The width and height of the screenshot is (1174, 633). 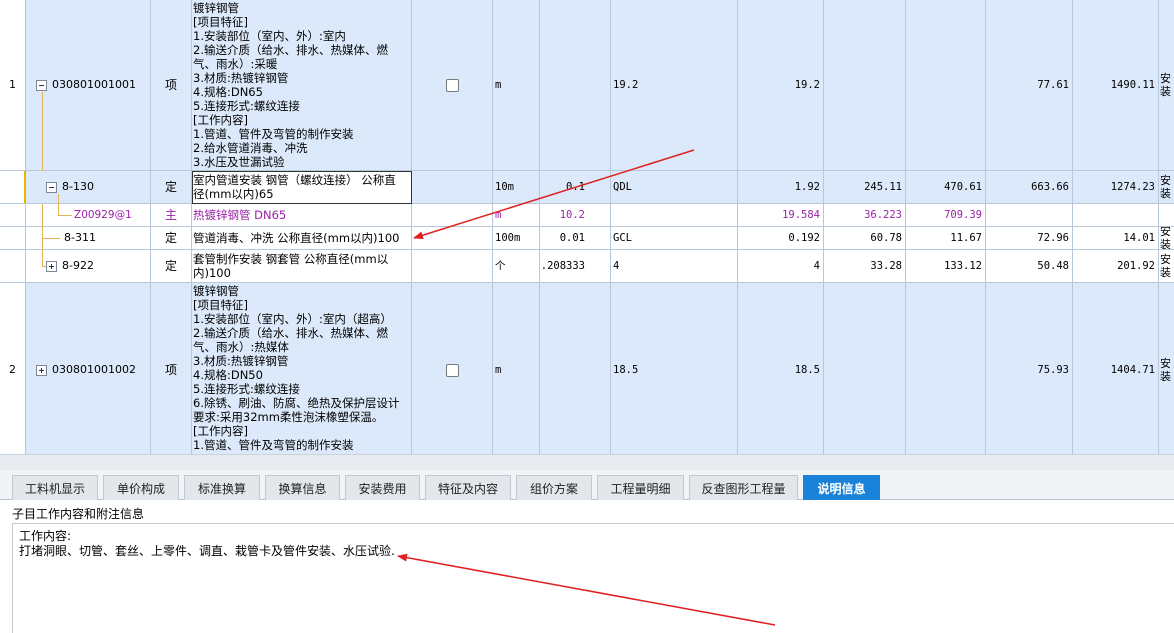 What do you see at coordinates (781, 187) in the screenshot?
I see `row-quantity: 1.92` at bounding box center [781, 187].